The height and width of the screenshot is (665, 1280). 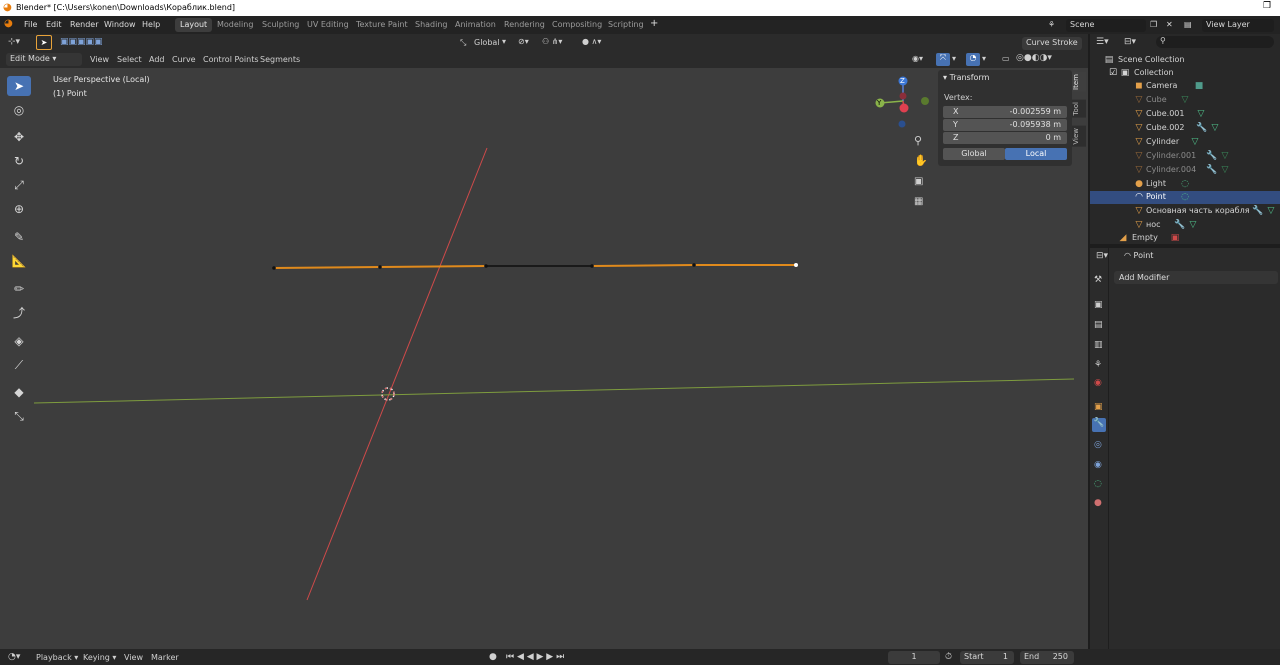 I want to click on zoom-icon: ⚲, so click(x=918, y=140).